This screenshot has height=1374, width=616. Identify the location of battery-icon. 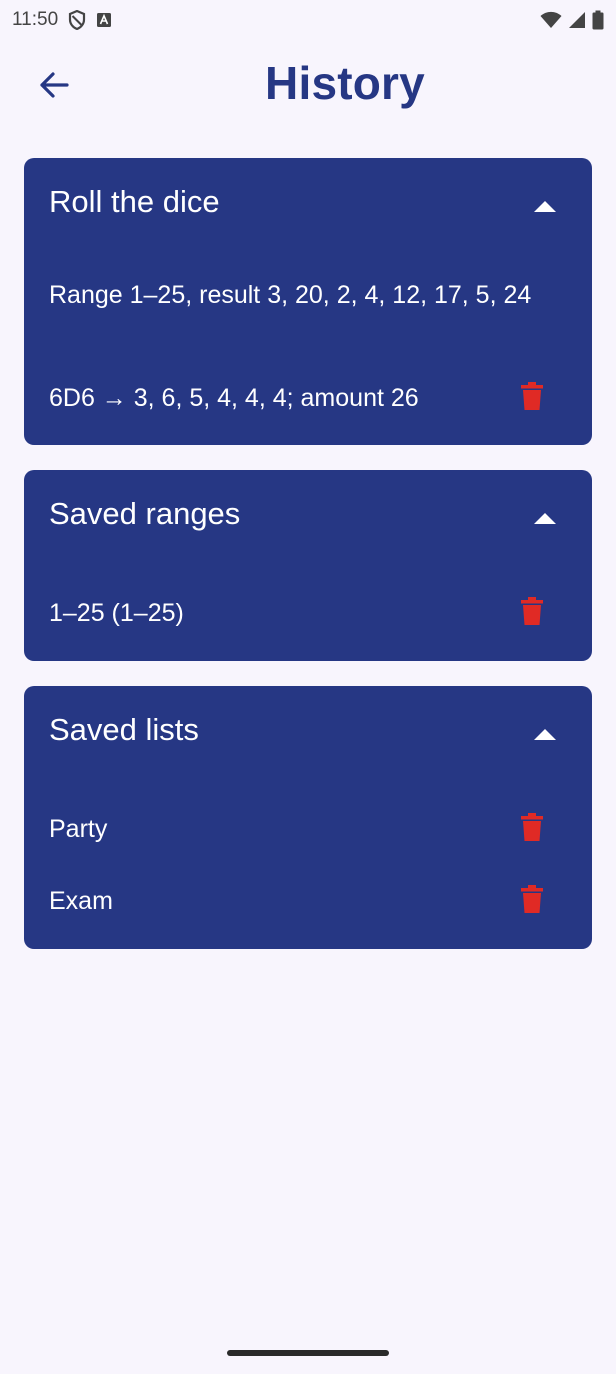
(598, 20).